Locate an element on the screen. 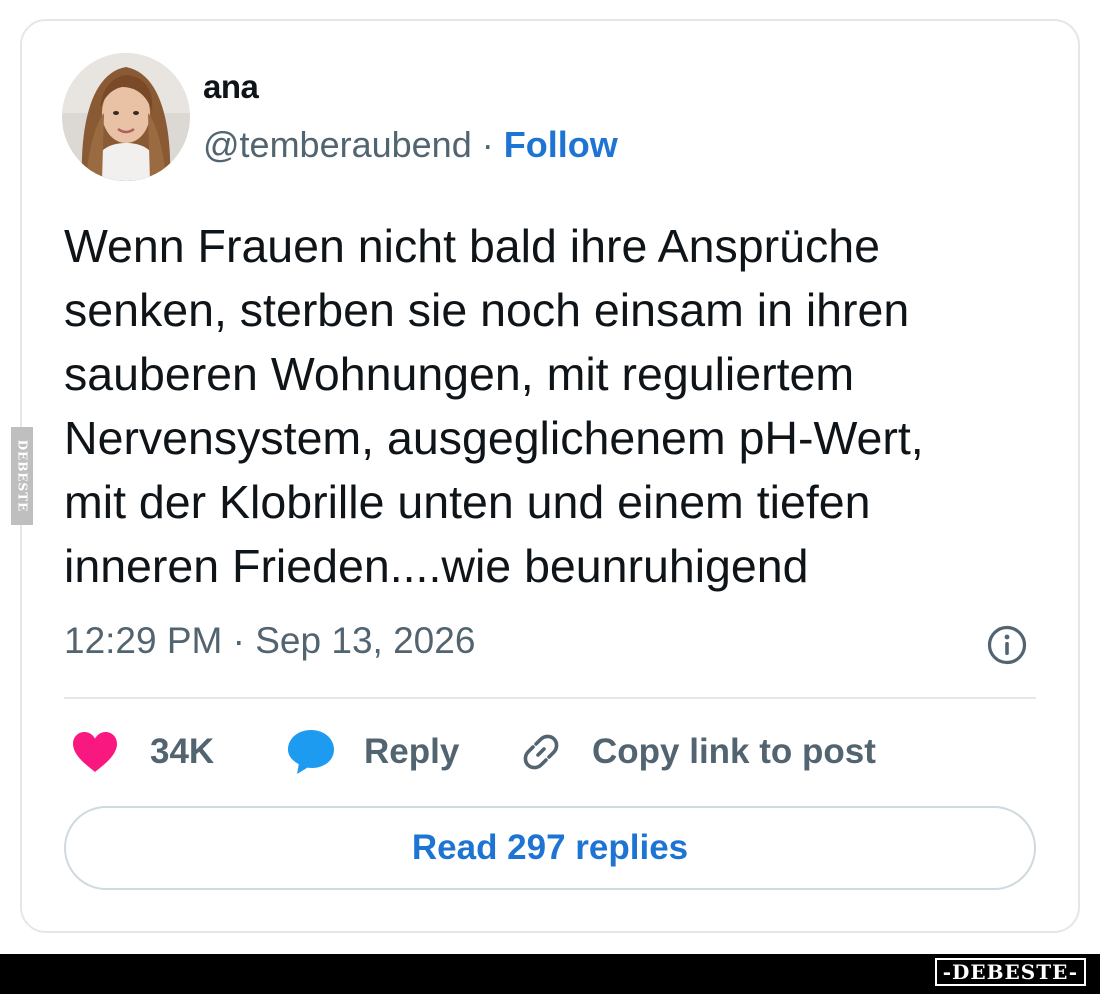  tweet-text-line: inneren Frieden....wie beunruhigend is located at coordinates (436, 566).